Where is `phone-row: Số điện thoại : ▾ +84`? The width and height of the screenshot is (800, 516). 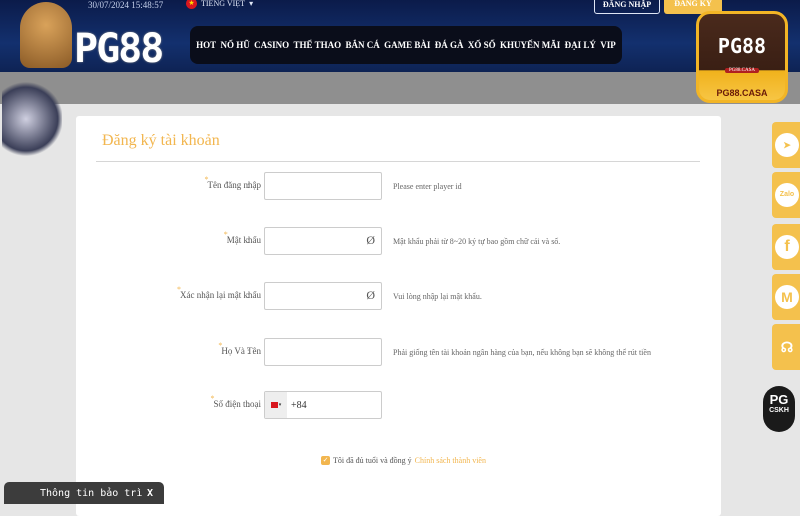
phone-row: Số điện thoại : ▾ +84 is located at coordinates (398, 405).